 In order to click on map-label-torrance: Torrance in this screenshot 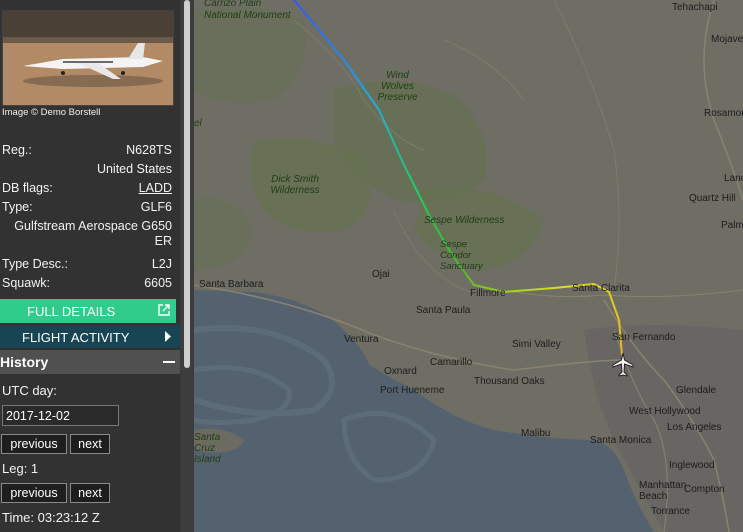, I will do `click(670, 511)`.